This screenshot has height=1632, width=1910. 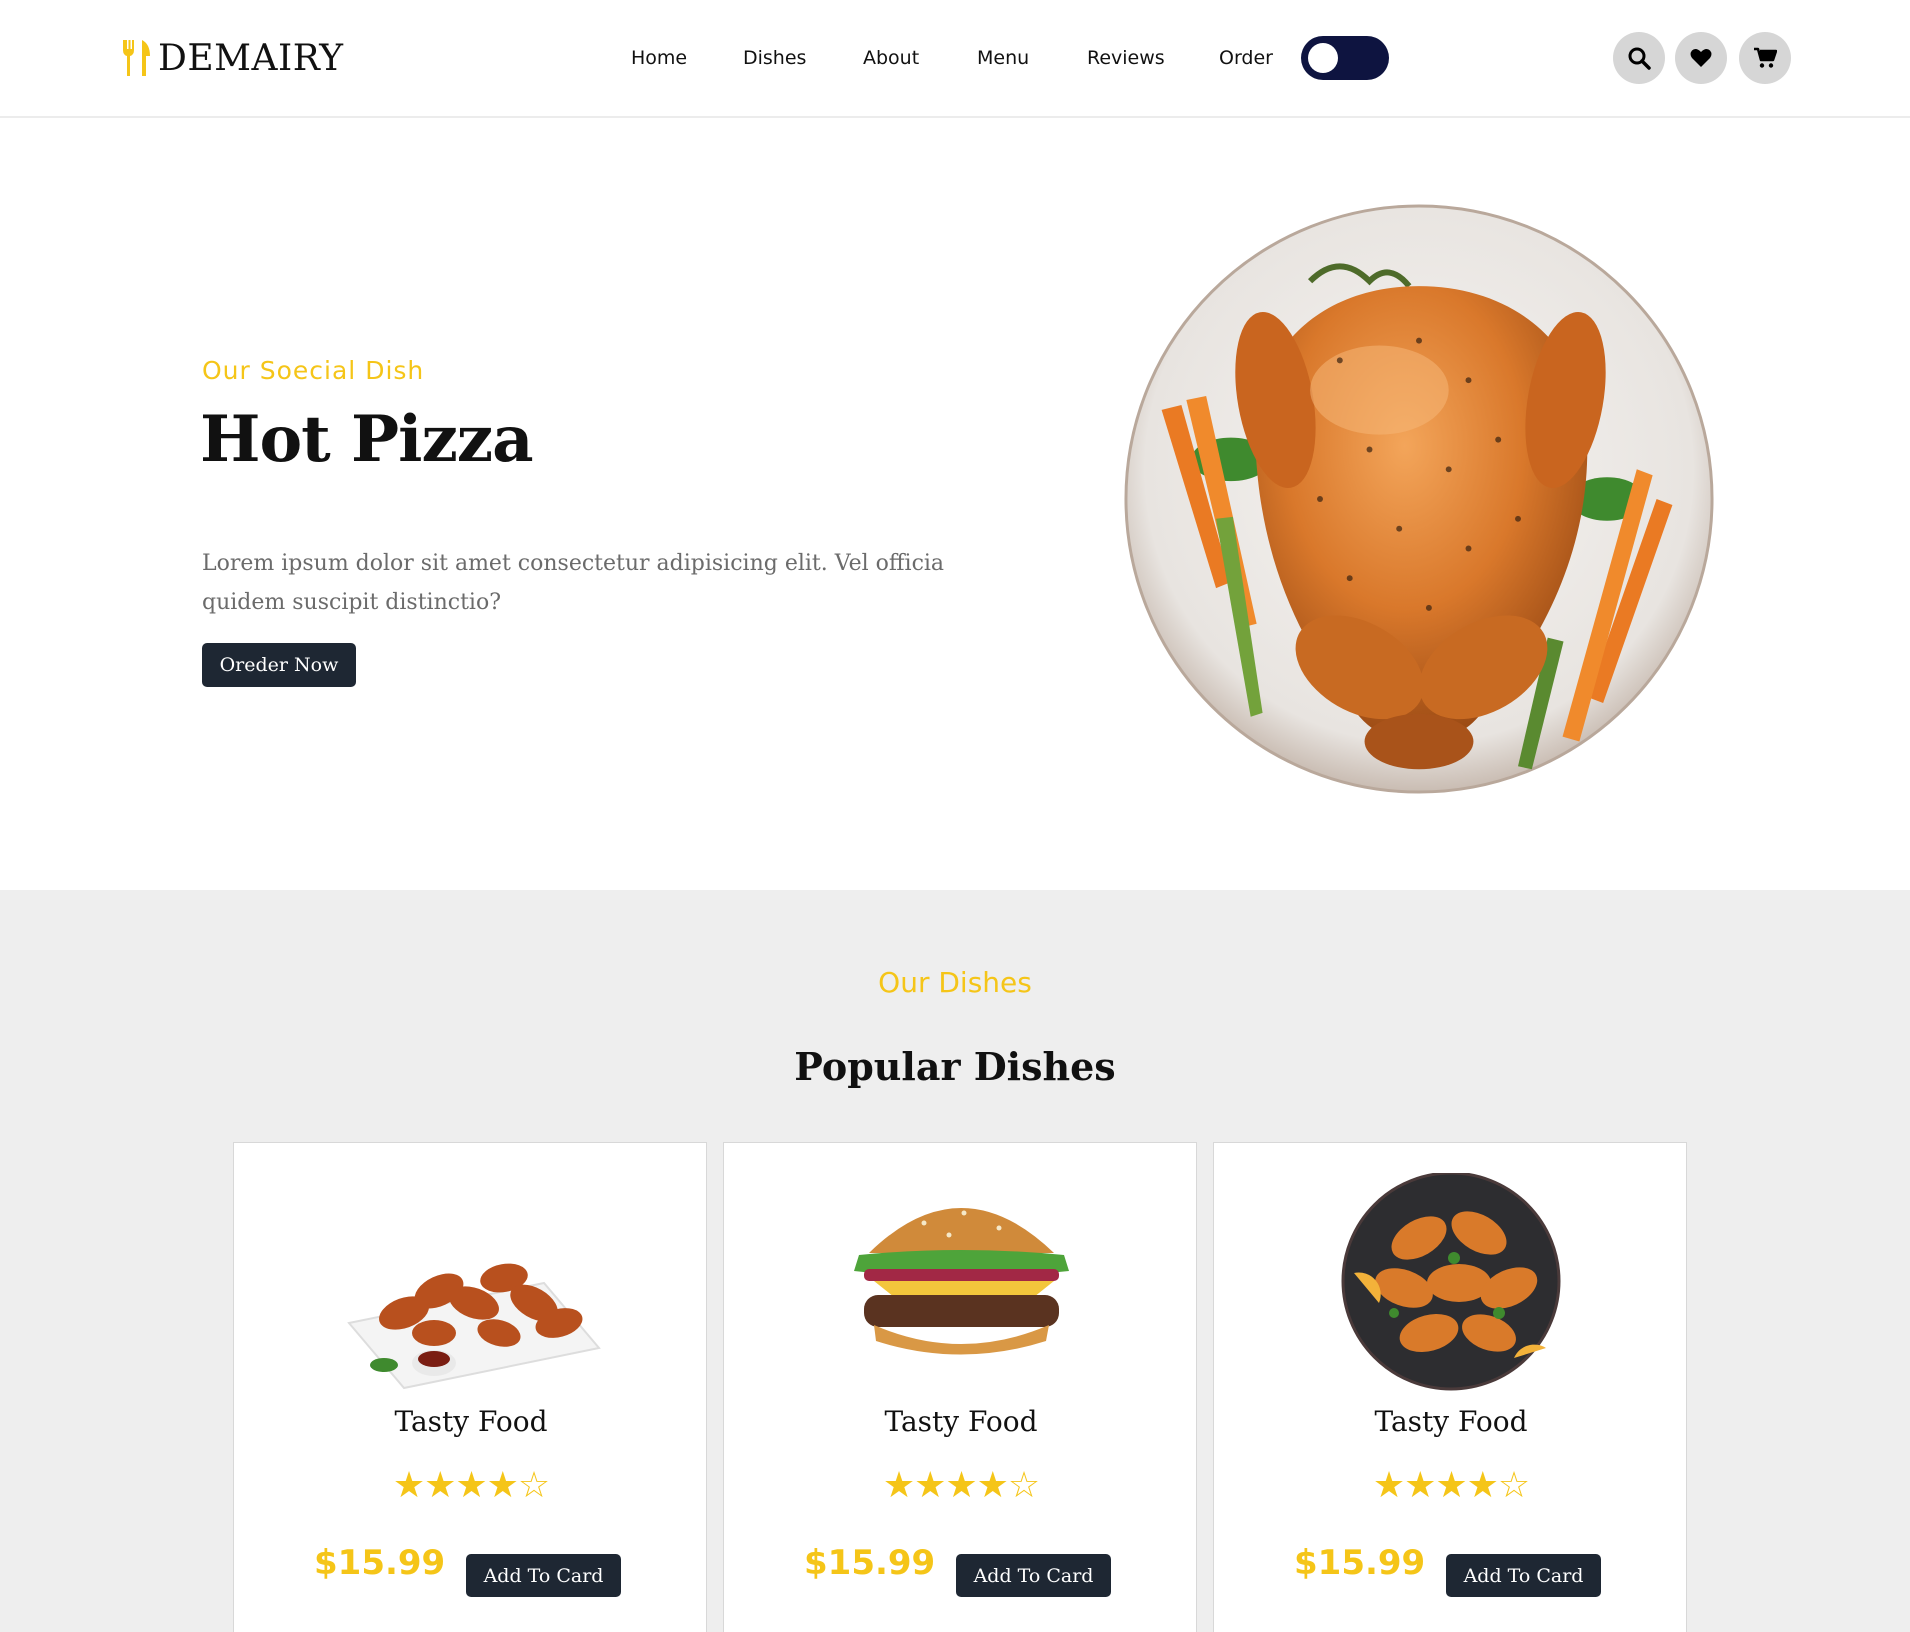 I want to click on toggle-knob, so click(x=1323, y=58).